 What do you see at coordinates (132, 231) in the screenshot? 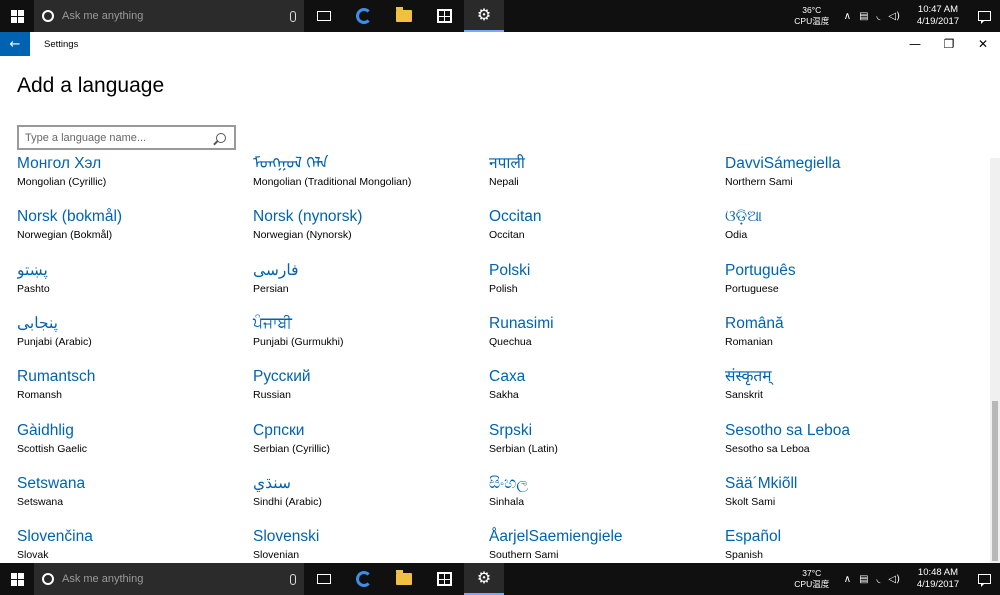
I see `language-item: Norsk (bokmål) Norwegian (Bokmål)` at bounding box center [132, 231].